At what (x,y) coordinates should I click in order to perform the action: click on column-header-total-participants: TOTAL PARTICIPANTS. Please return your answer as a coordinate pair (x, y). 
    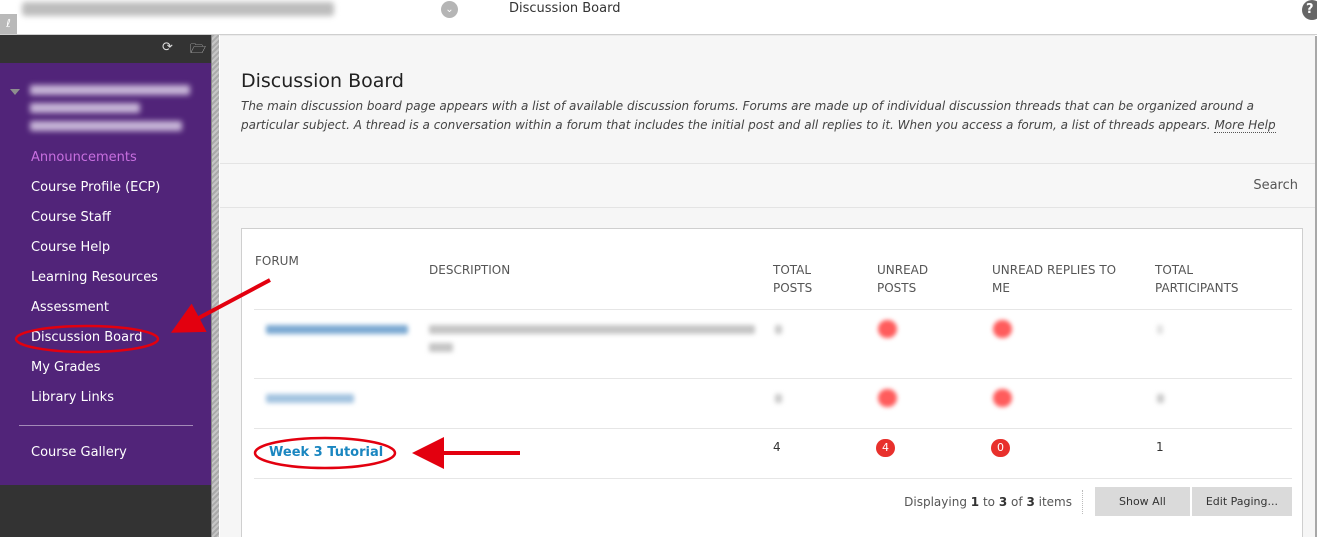
    Looking at the image, I should click on (1205, 279).